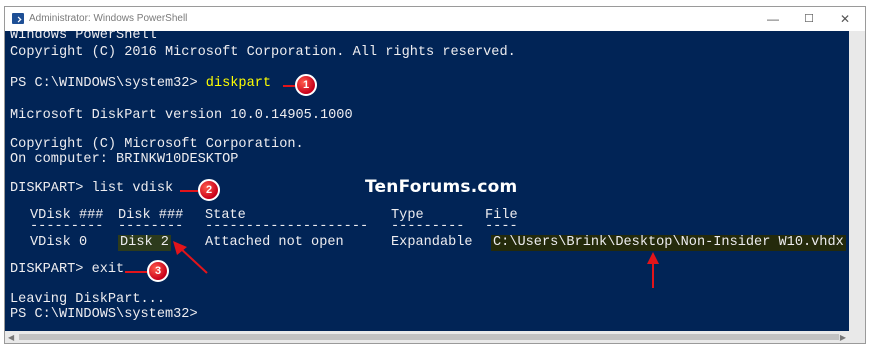  What do you see at coordinates (653, 270) in the screenshot?
I see `callout-arrow-file` at bounding box center [653, 270].